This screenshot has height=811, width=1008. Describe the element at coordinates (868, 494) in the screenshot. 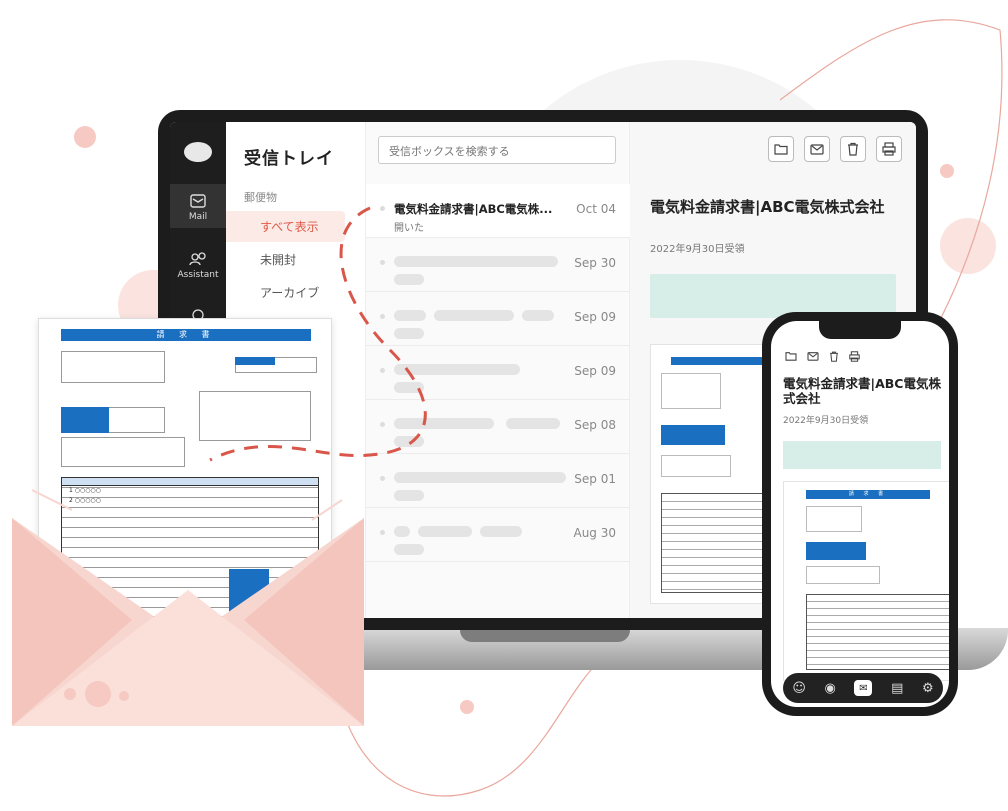

I see `phone-doc-heading: 請 求 書` at that location.